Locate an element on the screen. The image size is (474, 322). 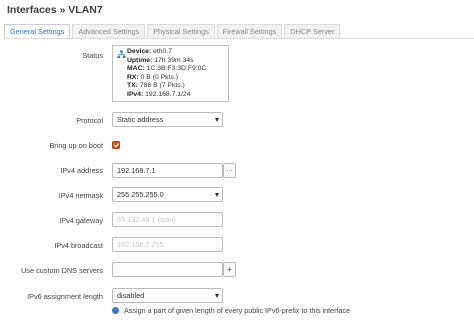
status-mac-value: 1C:3B:F3:3D:F9:0C is located at coordinates (176, 69).